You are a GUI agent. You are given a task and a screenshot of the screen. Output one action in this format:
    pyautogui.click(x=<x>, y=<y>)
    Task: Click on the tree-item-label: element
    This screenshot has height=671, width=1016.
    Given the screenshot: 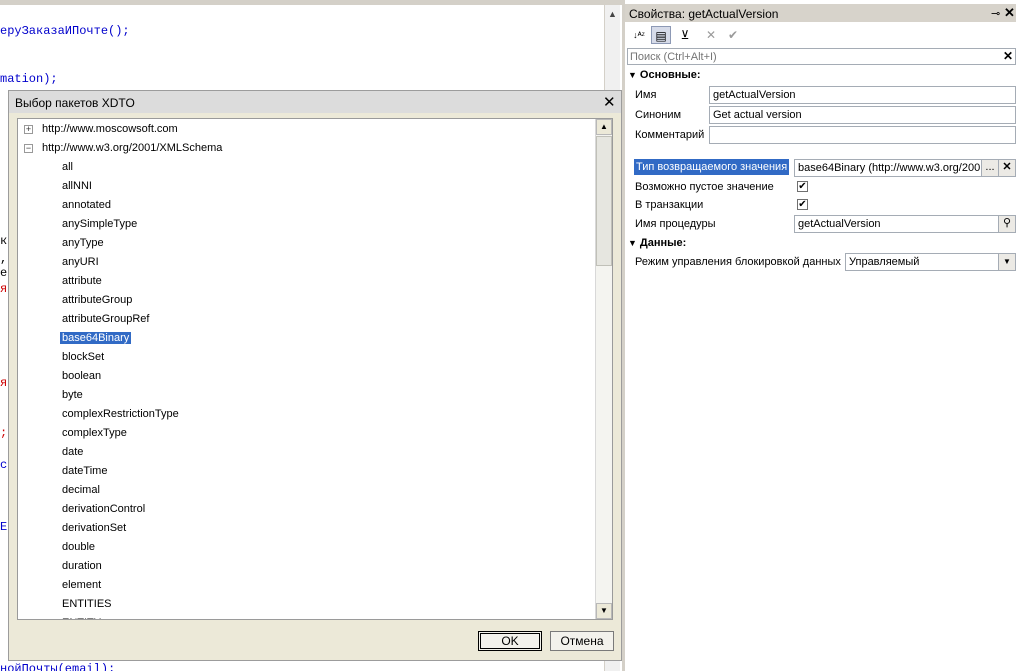 What is the action you would take?
    pyautogui.click(x=82, y=585)
    